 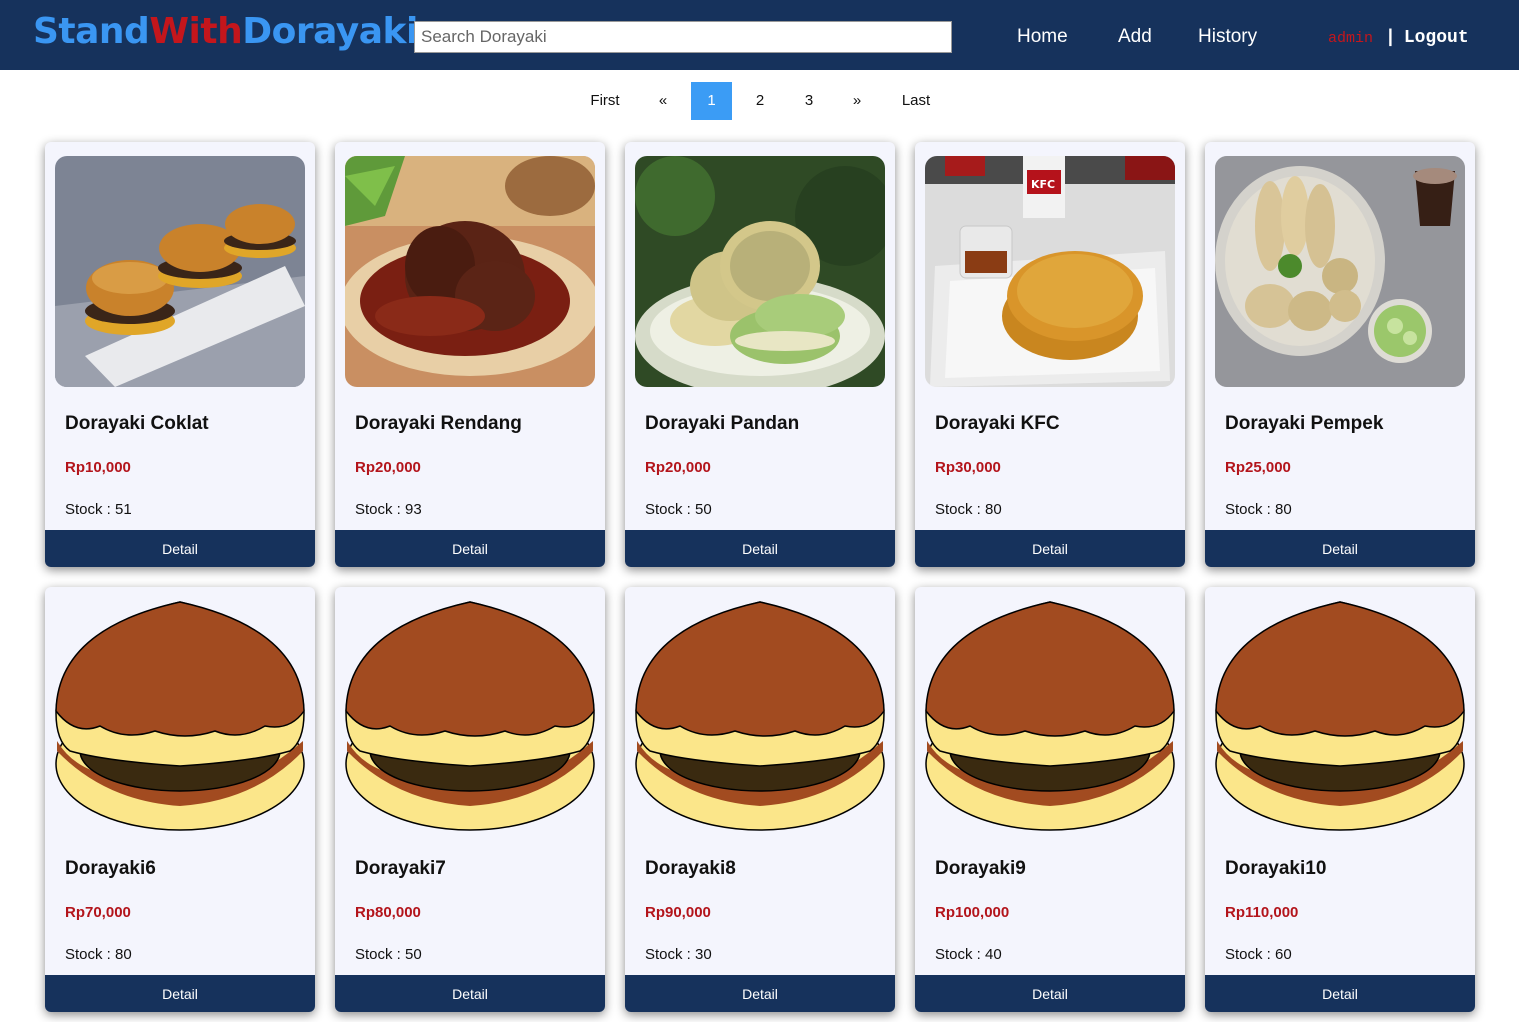 What do you see at coordinates (1050, 271) in the screenshot?
I see `kfc-pancake-photo: KFC` at bounding box center [1050, 271].